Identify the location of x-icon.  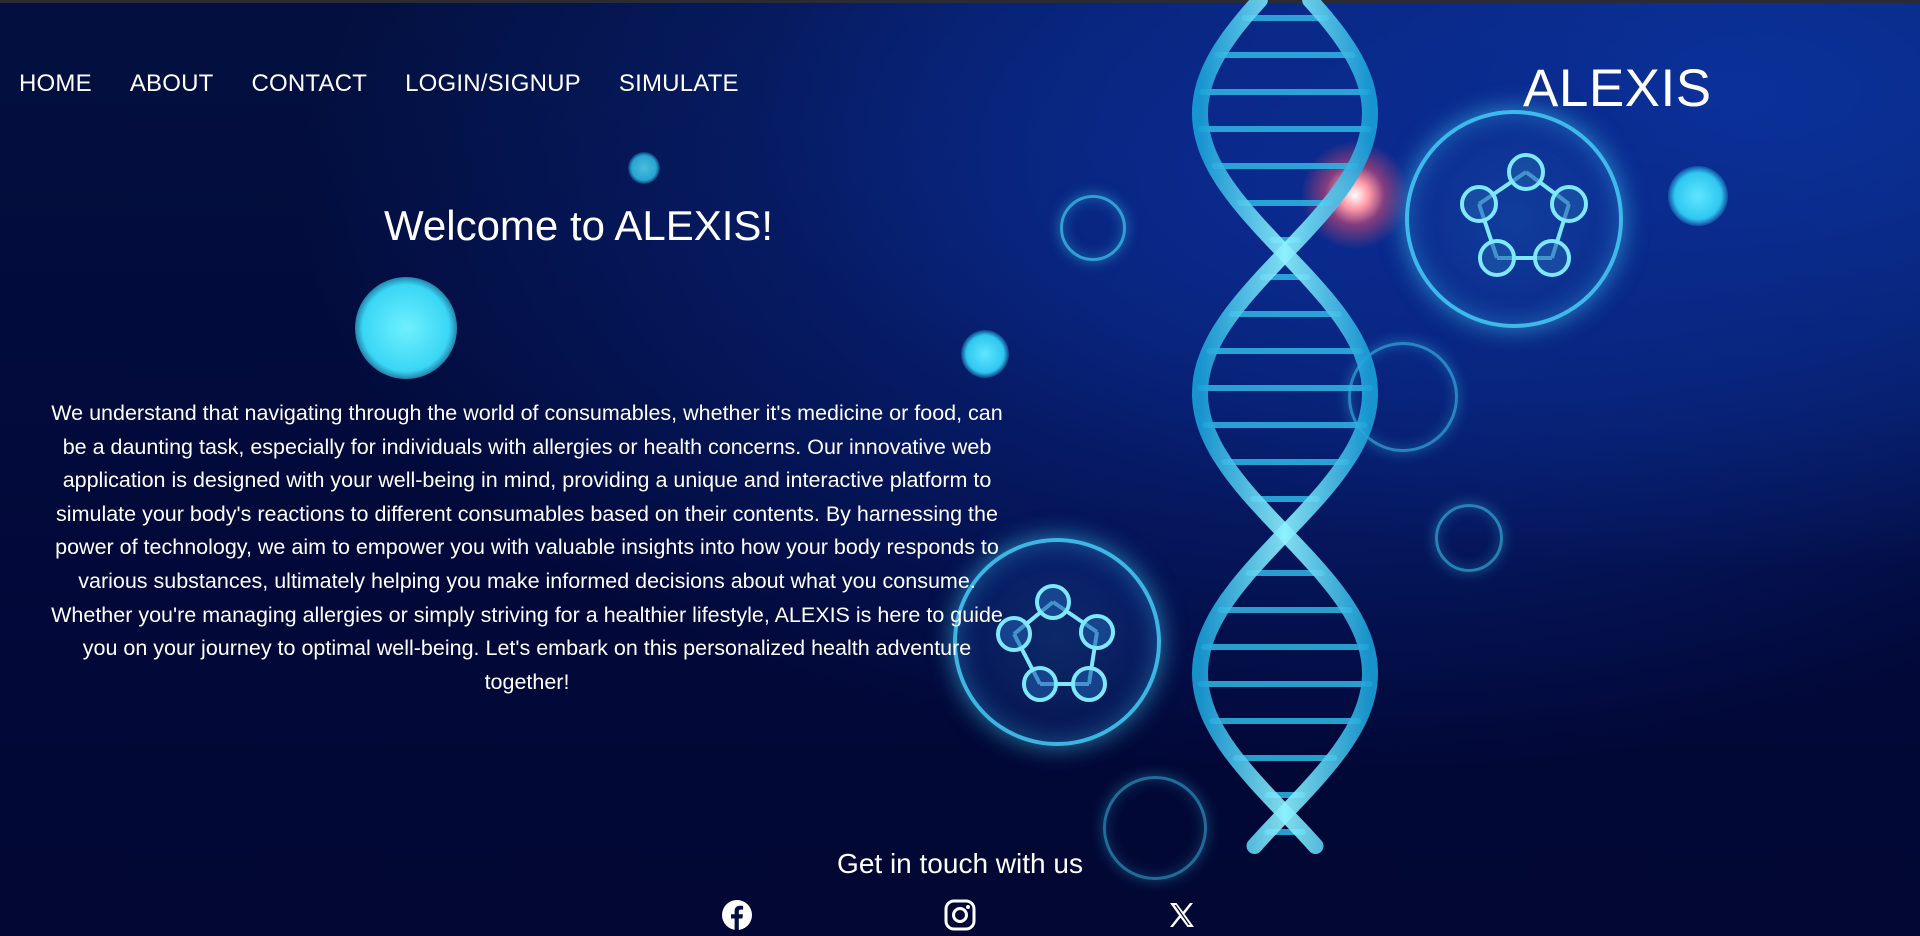
(1182, 915).